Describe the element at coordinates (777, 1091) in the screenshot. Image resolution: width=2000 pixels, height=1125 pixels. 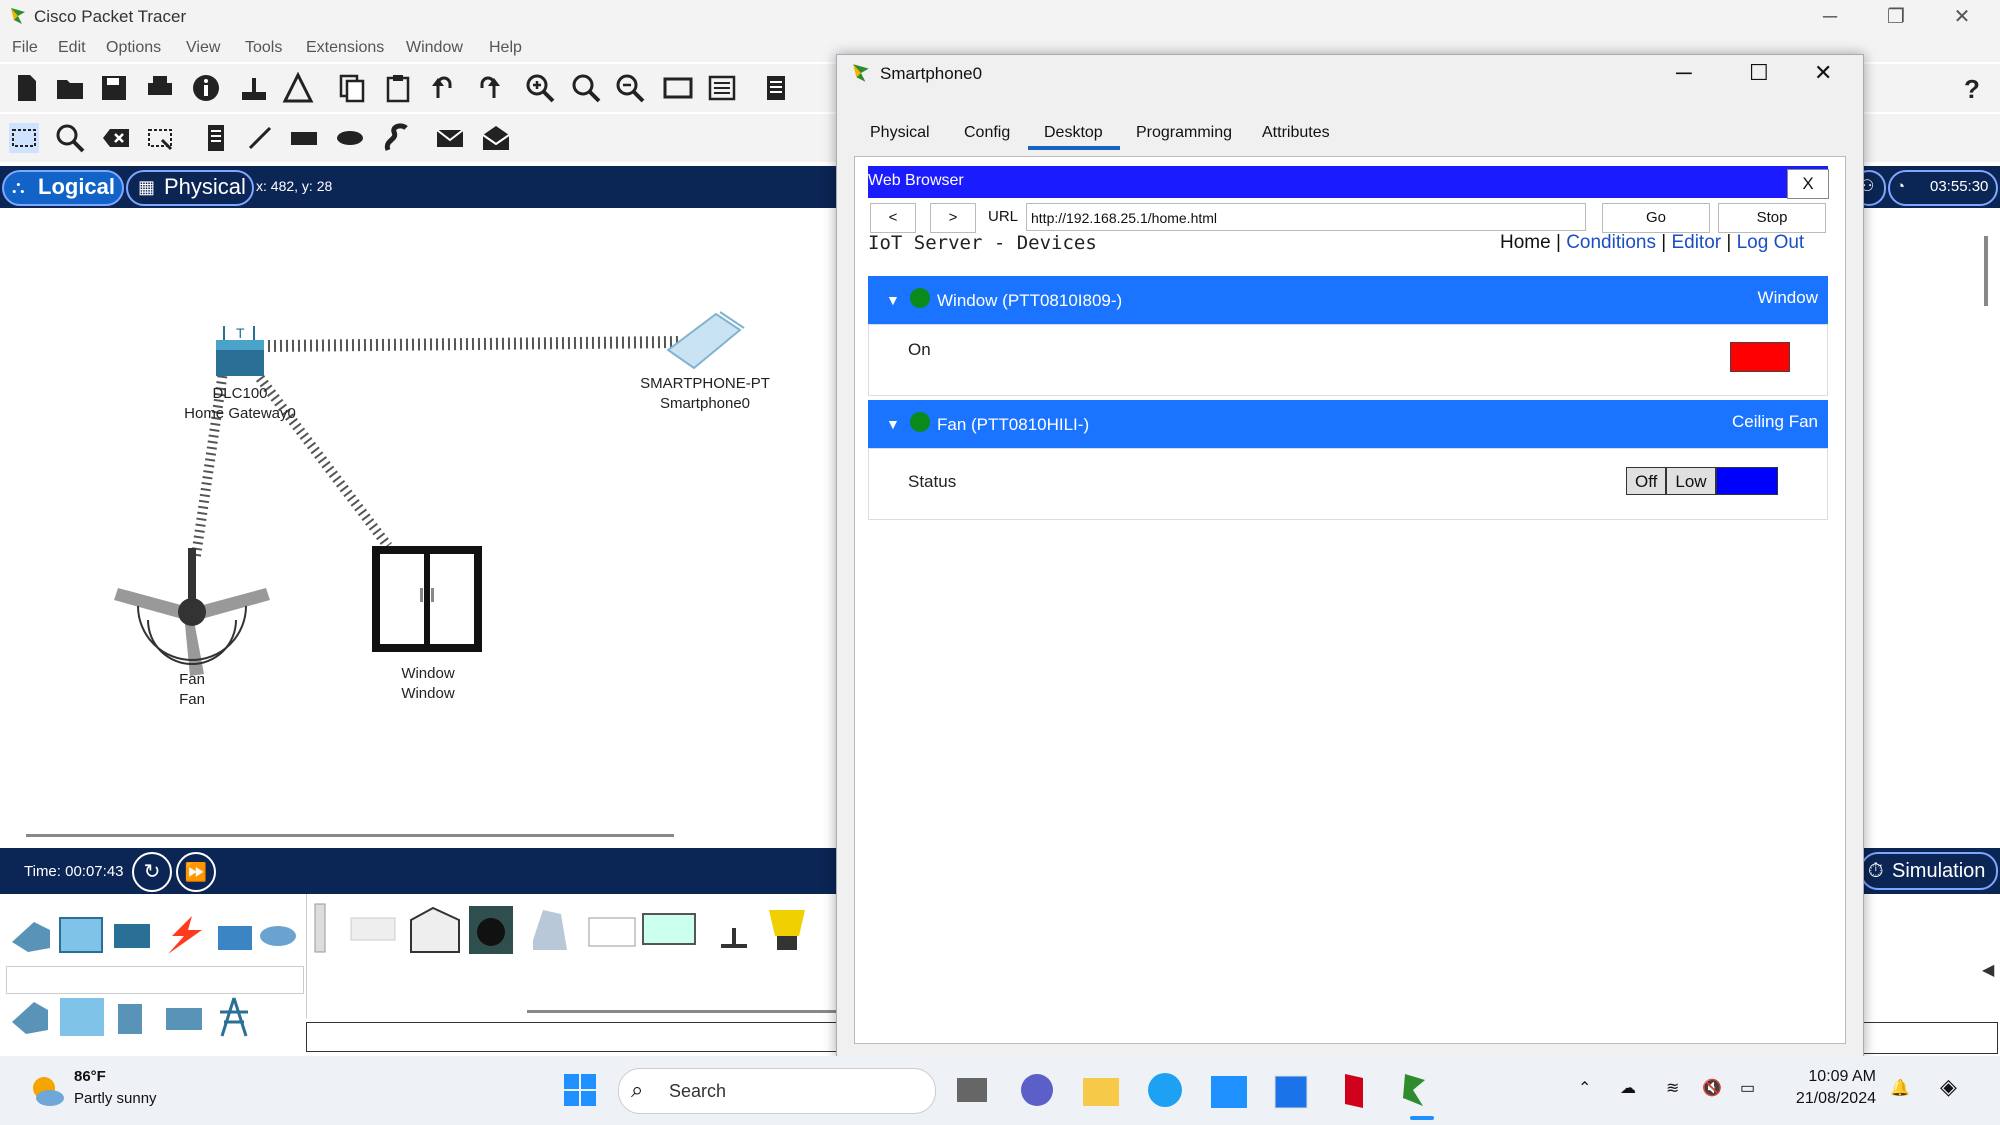
I see `taskbar-search-box: ⌕ Search` at that location.